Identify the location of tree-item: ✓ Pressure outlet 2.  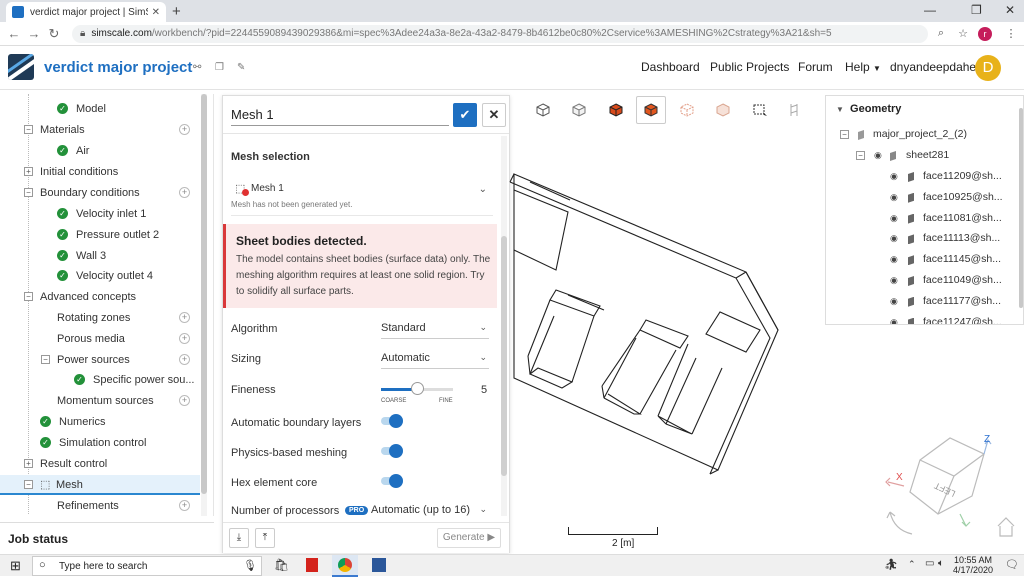
(100, 235).